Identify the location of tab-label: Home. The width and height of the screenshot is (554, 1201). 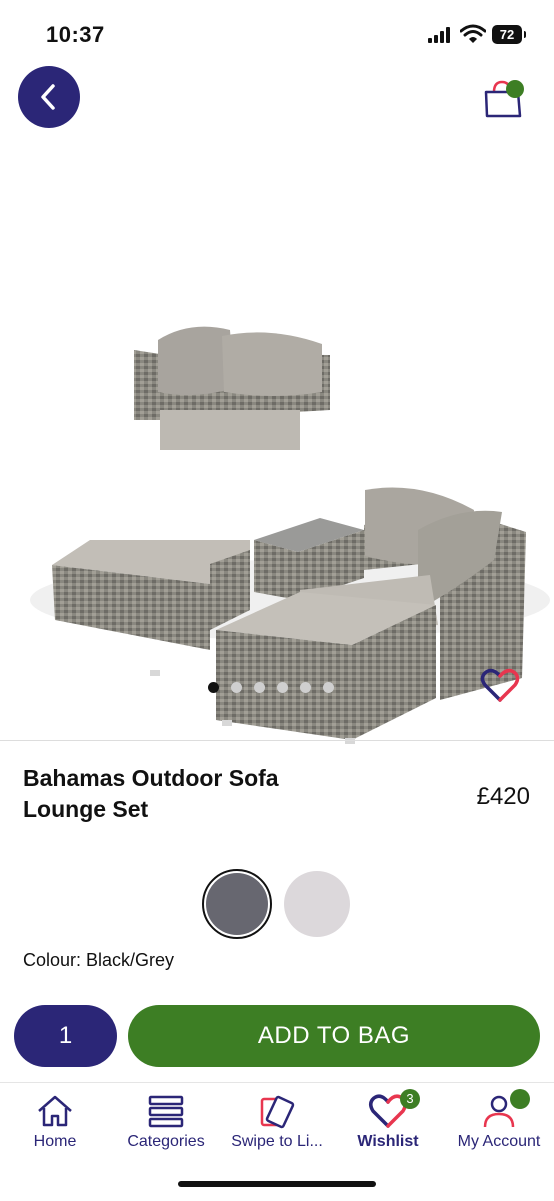
(55, 1141).